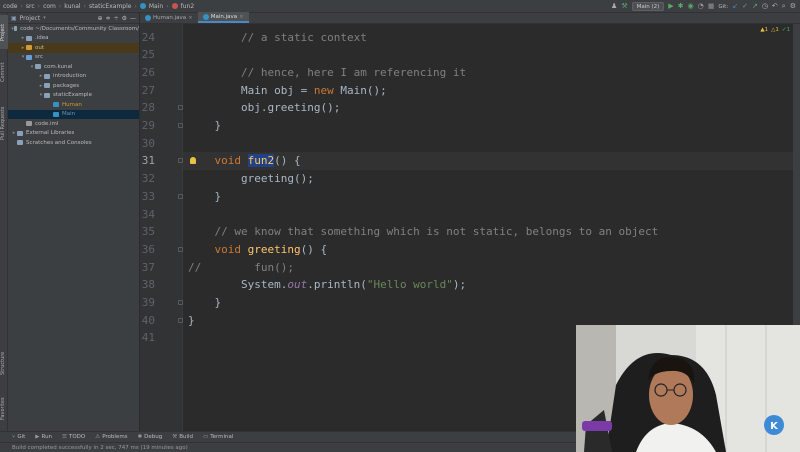  Describe the element at coordinates (30, 18) in the screenshot. I see `project-panel-title: Project` at that location.